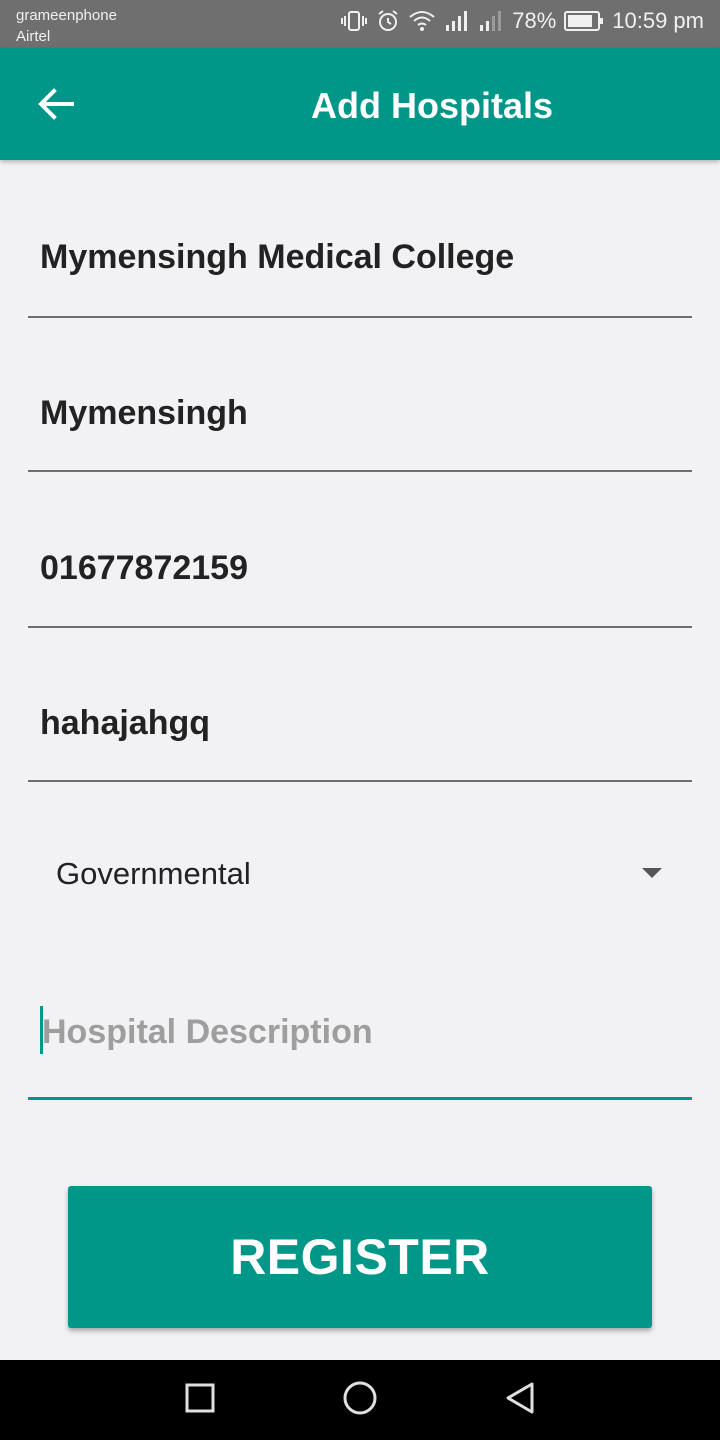 This screenshot has width=720, height=1440. Describe the element at coordinates (362, 1032) in the screenshot. I see `description-input` at that location.